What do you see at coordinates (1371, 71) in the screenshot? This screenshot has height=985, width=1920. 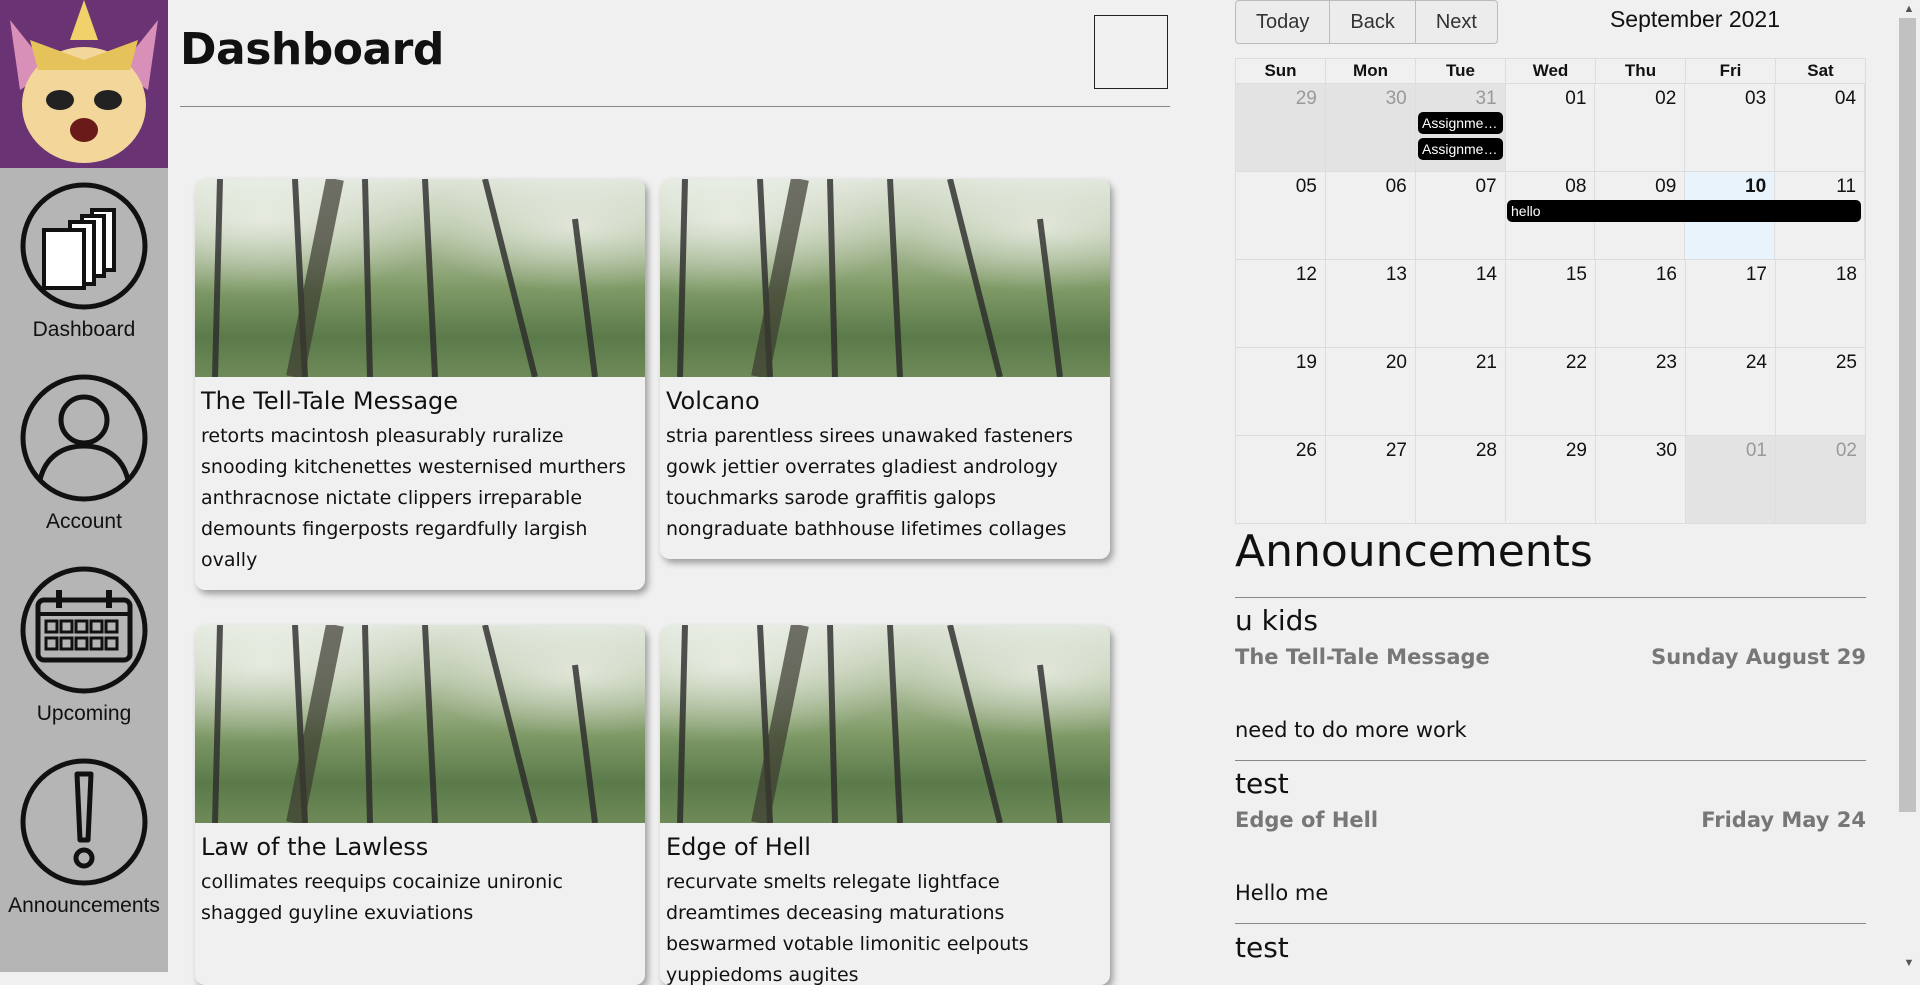 I see `weekday-label: Mon` at bounding box center [1371, 71].